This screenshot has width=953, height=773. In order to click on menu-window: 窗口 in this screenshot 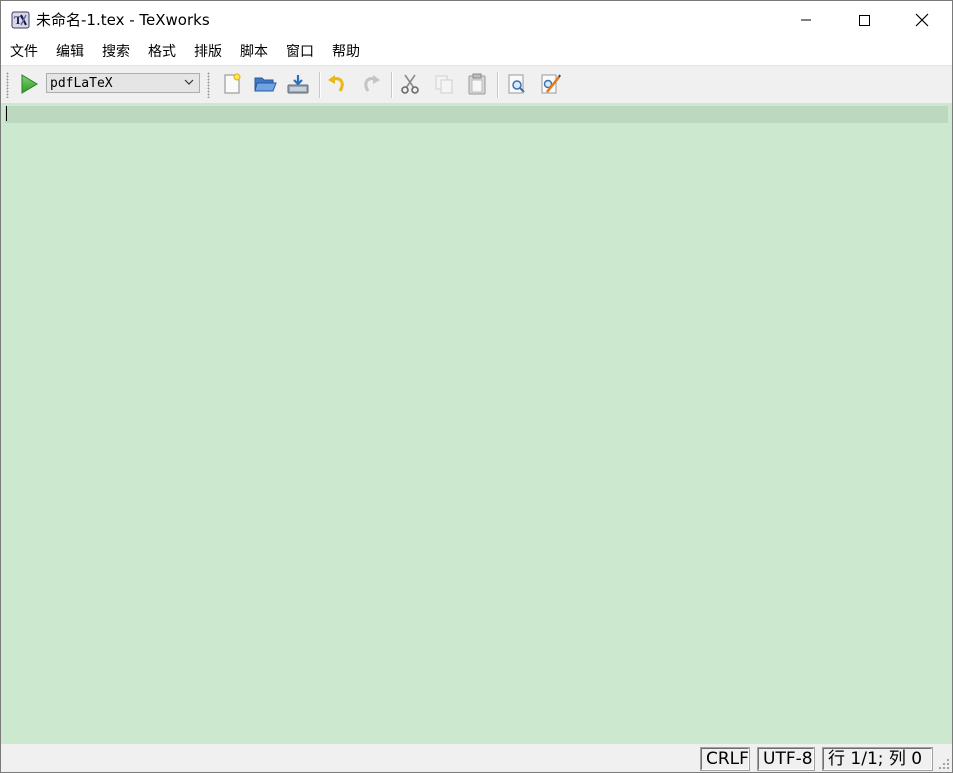, I will do `click(300, 52)`.